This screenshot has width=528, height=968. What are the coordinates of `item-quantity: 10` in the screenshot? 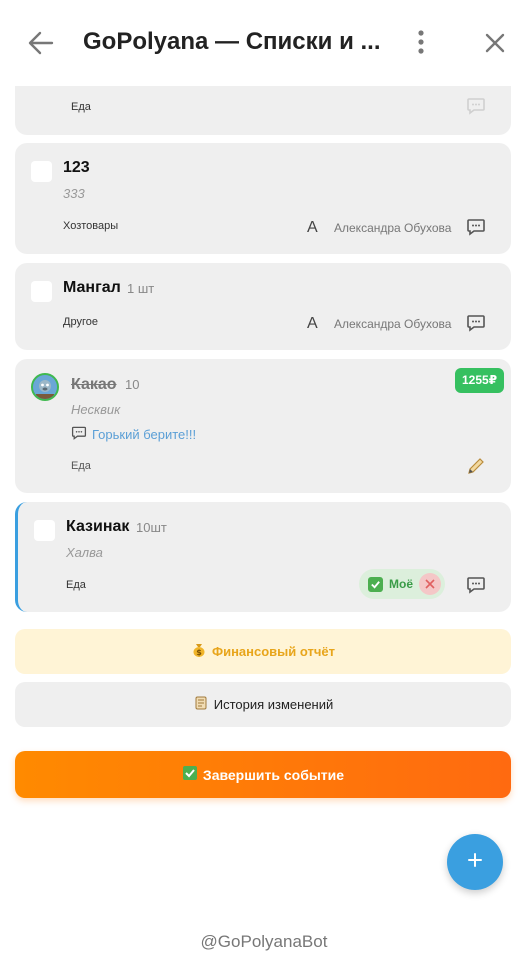 It's located at (132, 384).